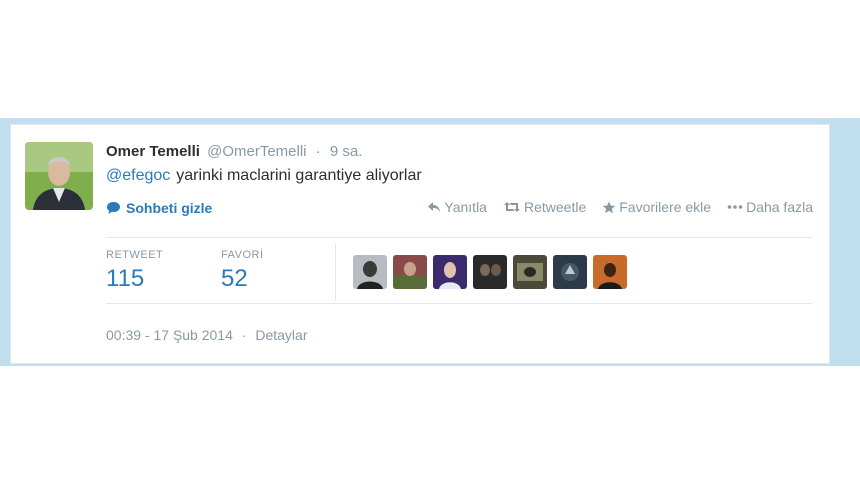 The image size is (860, 480). What do you see at coordinates (609, 207) in the screenshot?
I see `star-icon` at bounding box center [609, 207].